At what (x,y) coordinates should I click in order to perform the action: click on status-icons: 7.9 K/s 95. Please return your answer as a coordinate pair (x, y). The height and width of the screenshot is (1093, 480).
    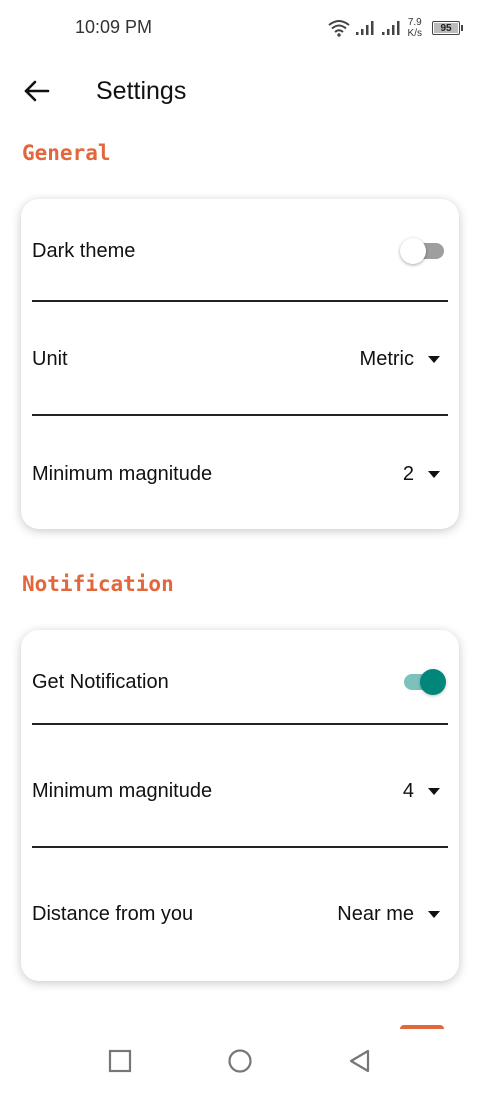
    Looking at the image, I should click on (395, 28).